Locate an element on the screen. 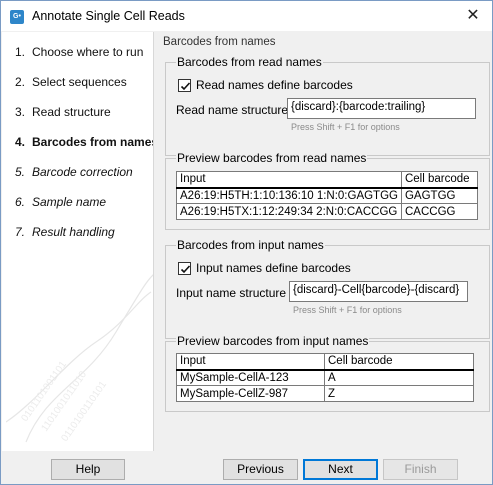  step-number: 5. is located at coordinates (20, 172).